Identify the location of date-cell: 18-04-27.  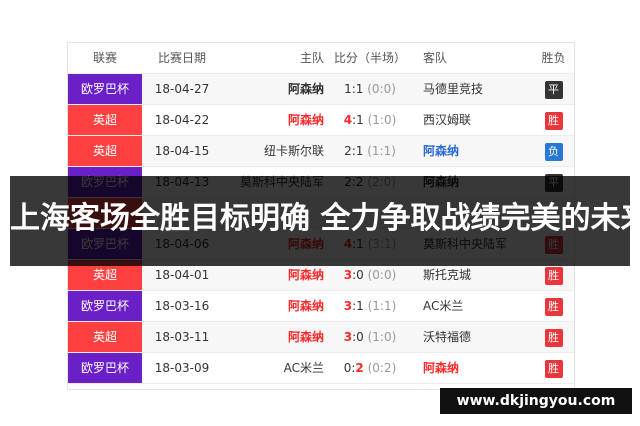
(182, 89).